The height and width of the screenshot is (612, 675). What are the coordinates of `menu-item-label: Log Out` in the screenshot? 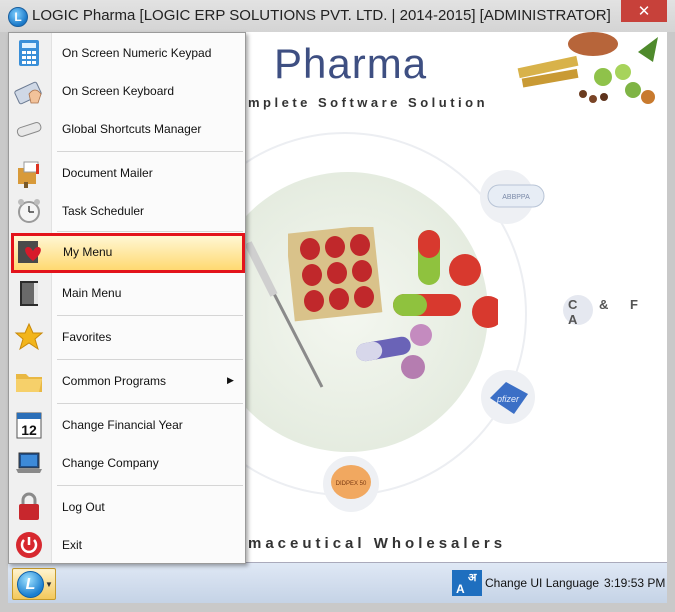 It's located at (83, 507).